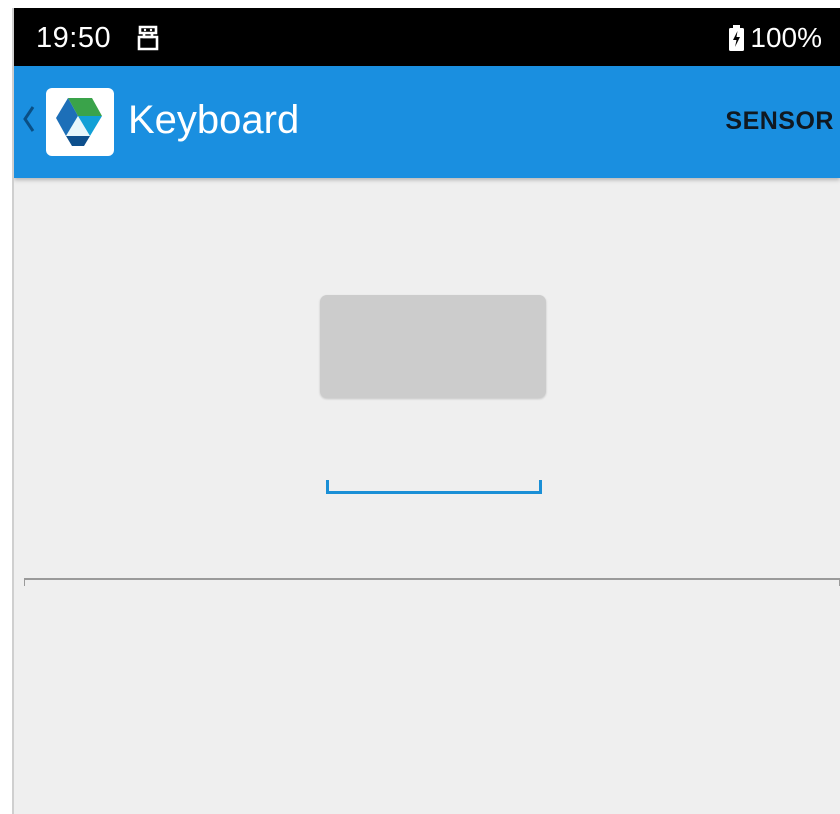 The width and height of the screenshot is (840, 814). I want to click on usb-debug-icon, so click(148, 38).